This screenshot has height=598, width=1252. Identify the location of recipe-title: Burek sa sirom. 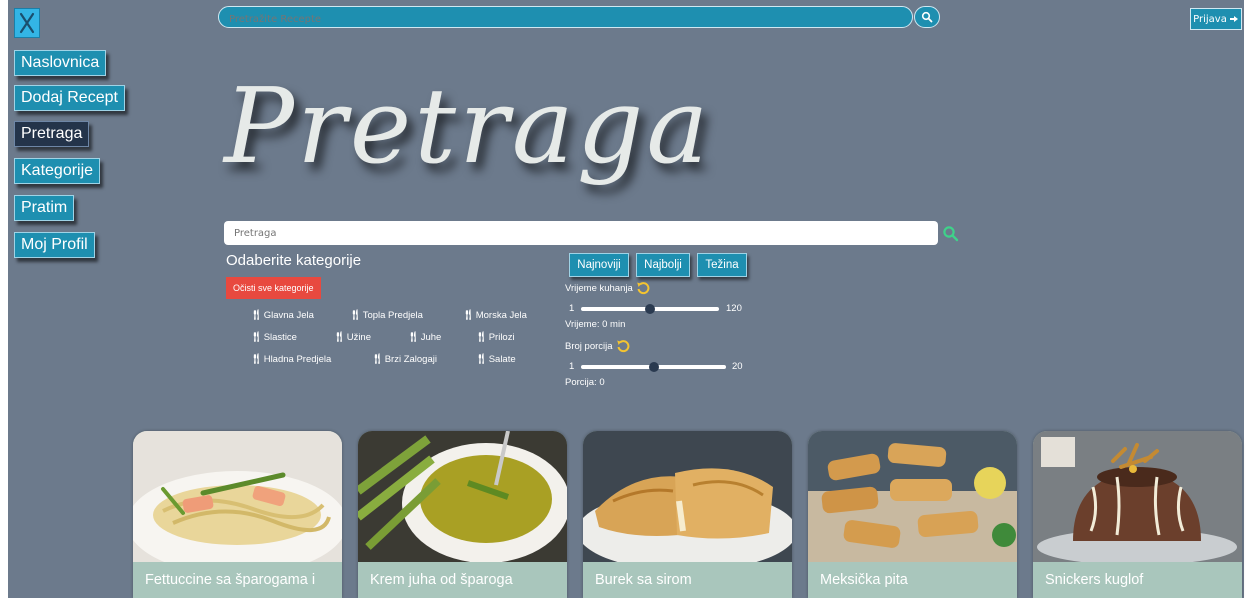
(643, 580).